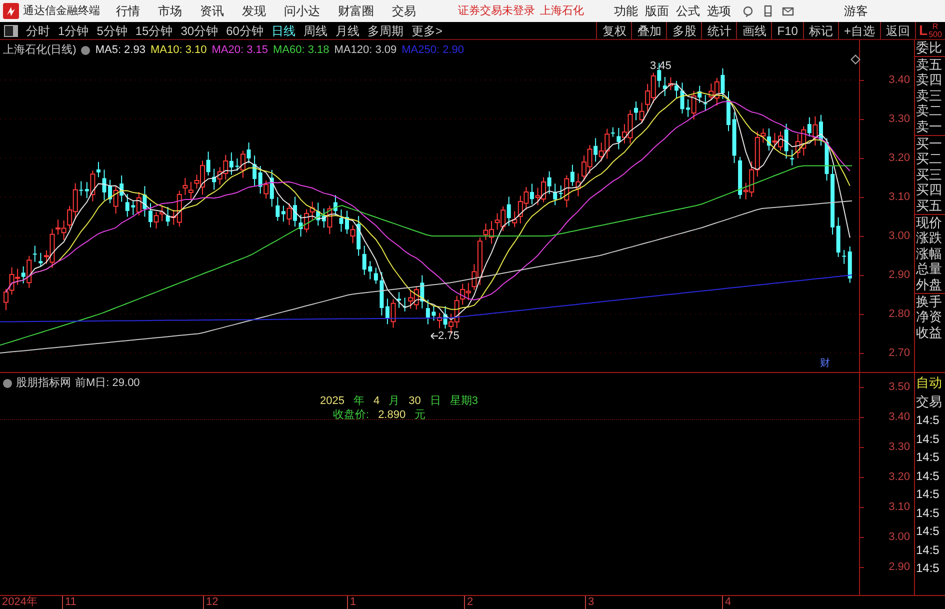 This screenshot has width=945, height=609. What do you see at coordinates (899, 236) in the screenshot?
I see `axis-label: 3.00` at bounding box center [899, 236].